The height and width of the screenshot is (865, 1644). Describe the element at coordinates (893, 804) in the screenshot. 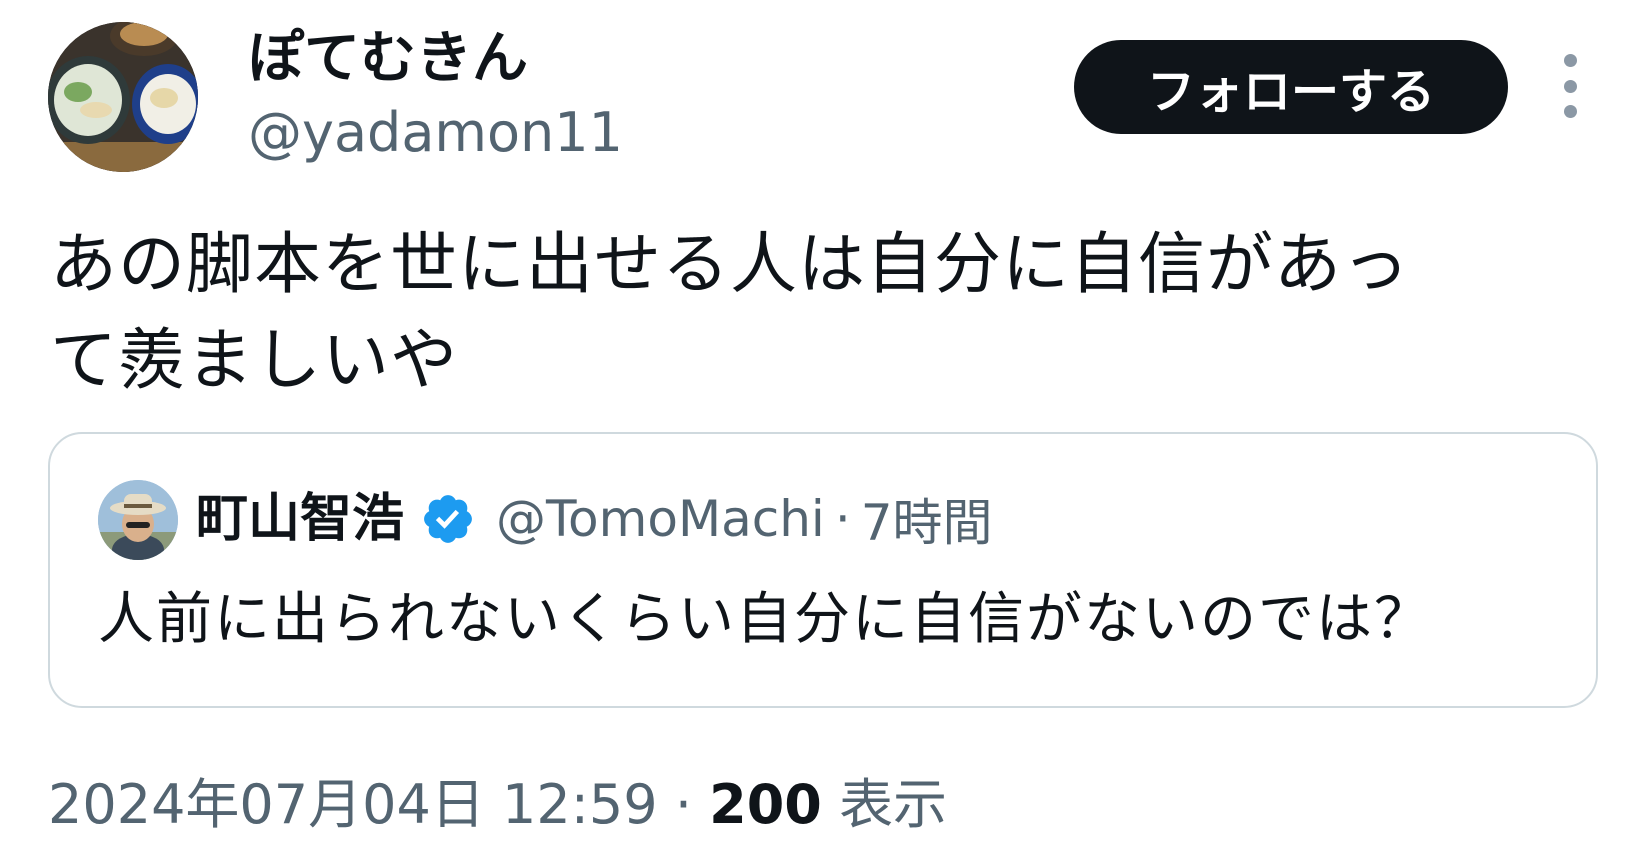

I see `views-label: 表示` at that location.